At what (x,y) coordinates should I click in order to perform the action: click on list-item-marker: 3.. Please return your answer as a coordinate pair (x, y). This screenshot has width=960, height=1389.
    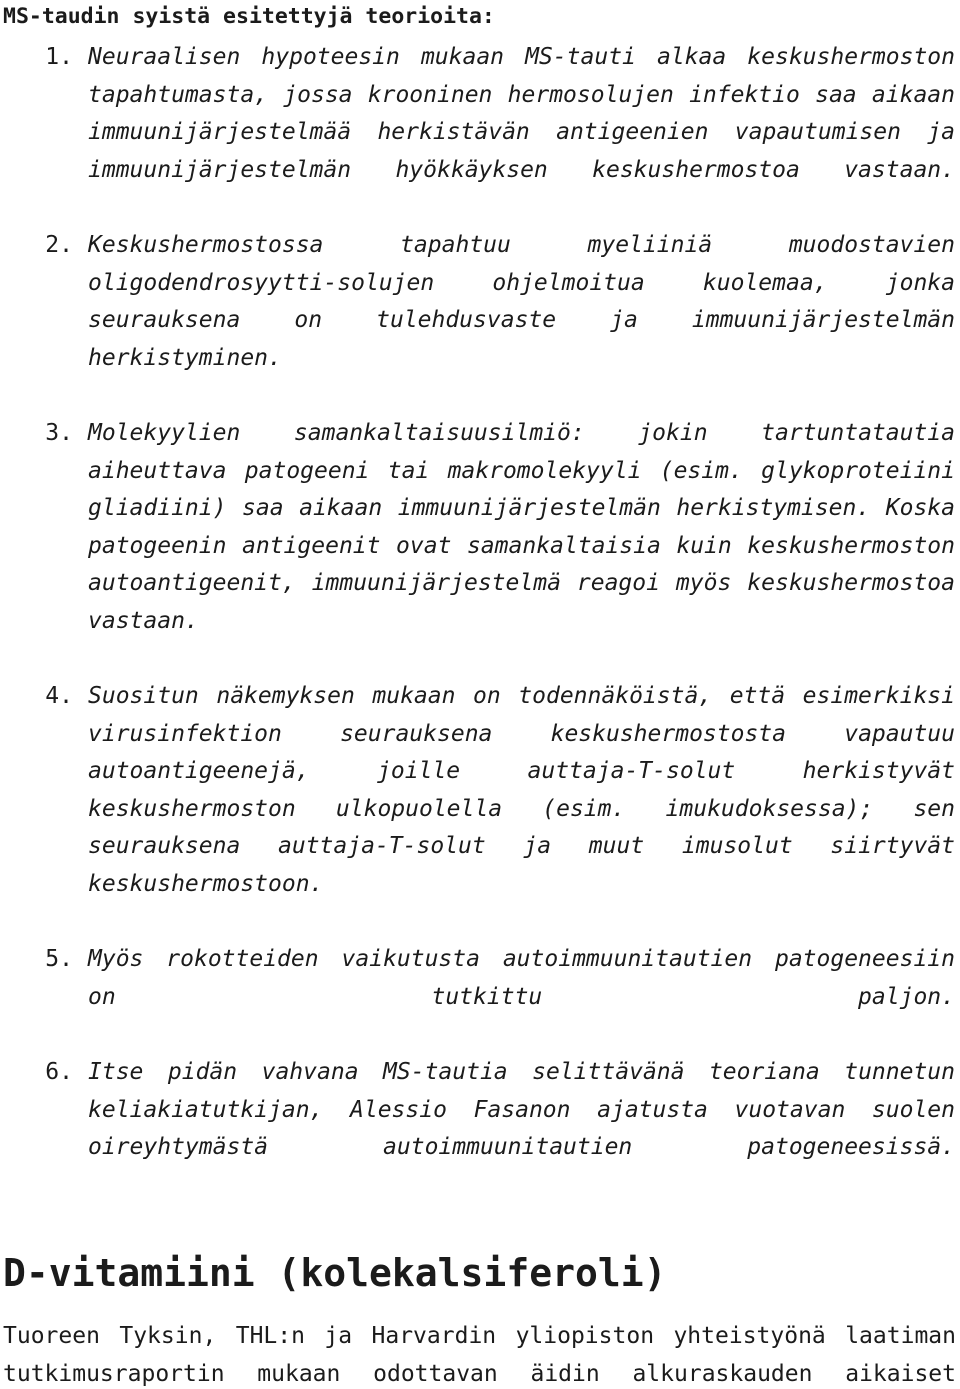
    Looking at the image, I should click on (59, 432).